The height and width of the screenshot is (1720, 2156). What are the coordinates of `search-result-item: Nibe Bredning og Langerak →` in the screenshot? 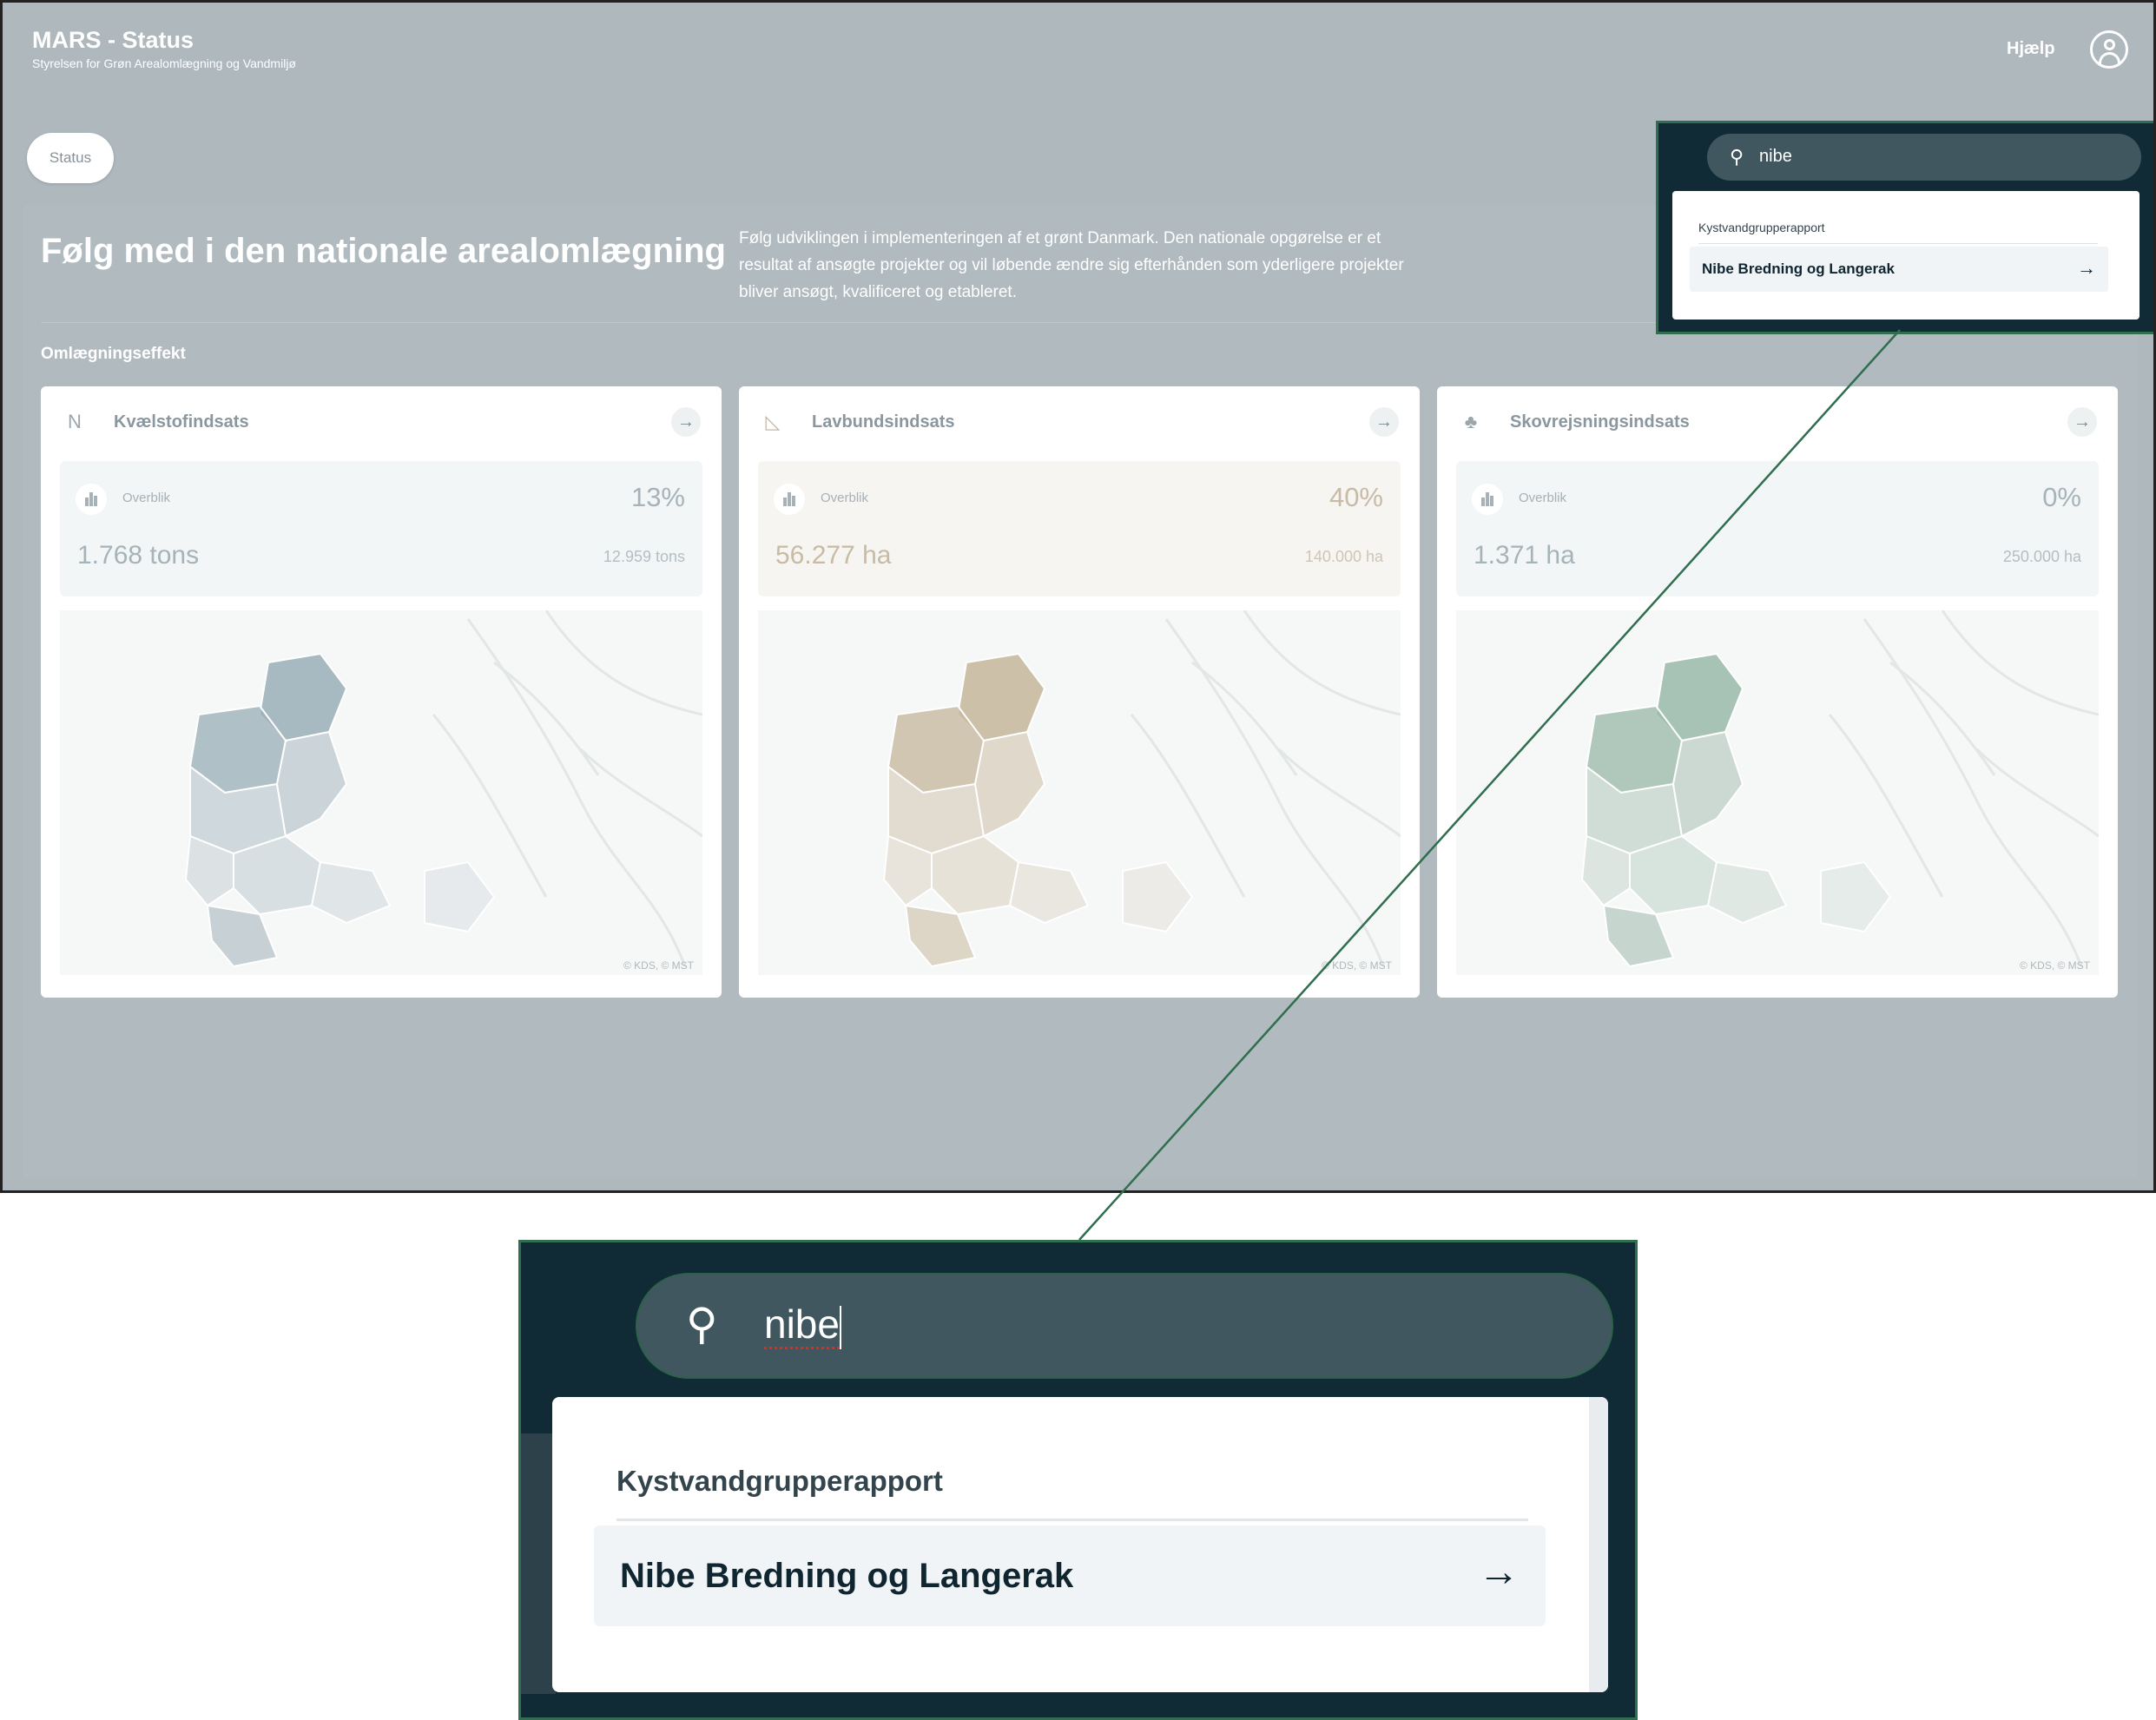 It's located at (1070, 1576).